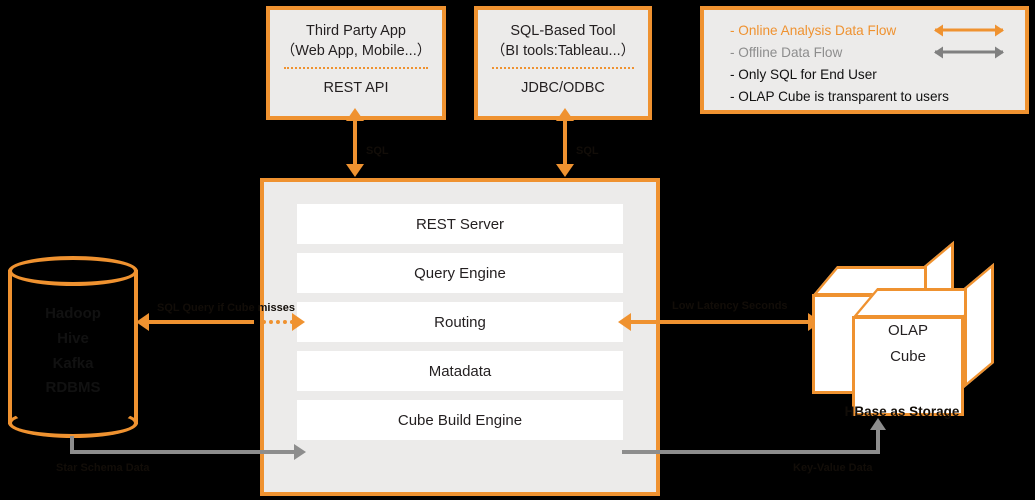 This screenshot has width=1035, height=500. Describe the element at coordinates (722, 322) in the screenshot. I see `low-latency-flow-line` at that location.